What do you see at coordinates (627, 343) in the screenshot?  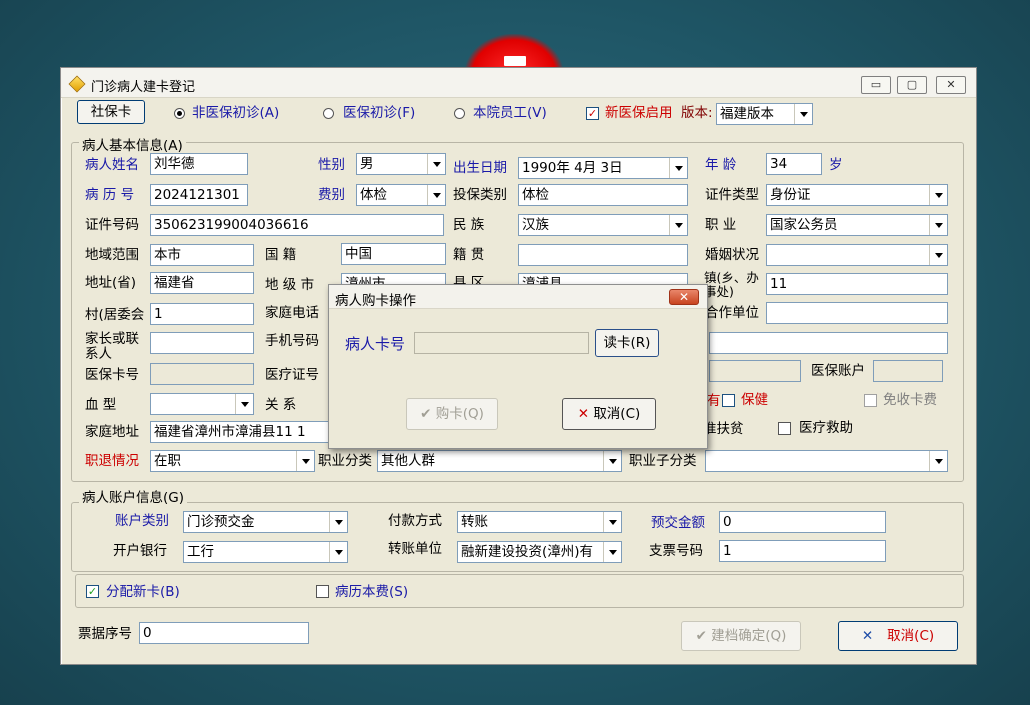 I see `read-card-button: 读卡(R)` at bounding box center [627, 343].